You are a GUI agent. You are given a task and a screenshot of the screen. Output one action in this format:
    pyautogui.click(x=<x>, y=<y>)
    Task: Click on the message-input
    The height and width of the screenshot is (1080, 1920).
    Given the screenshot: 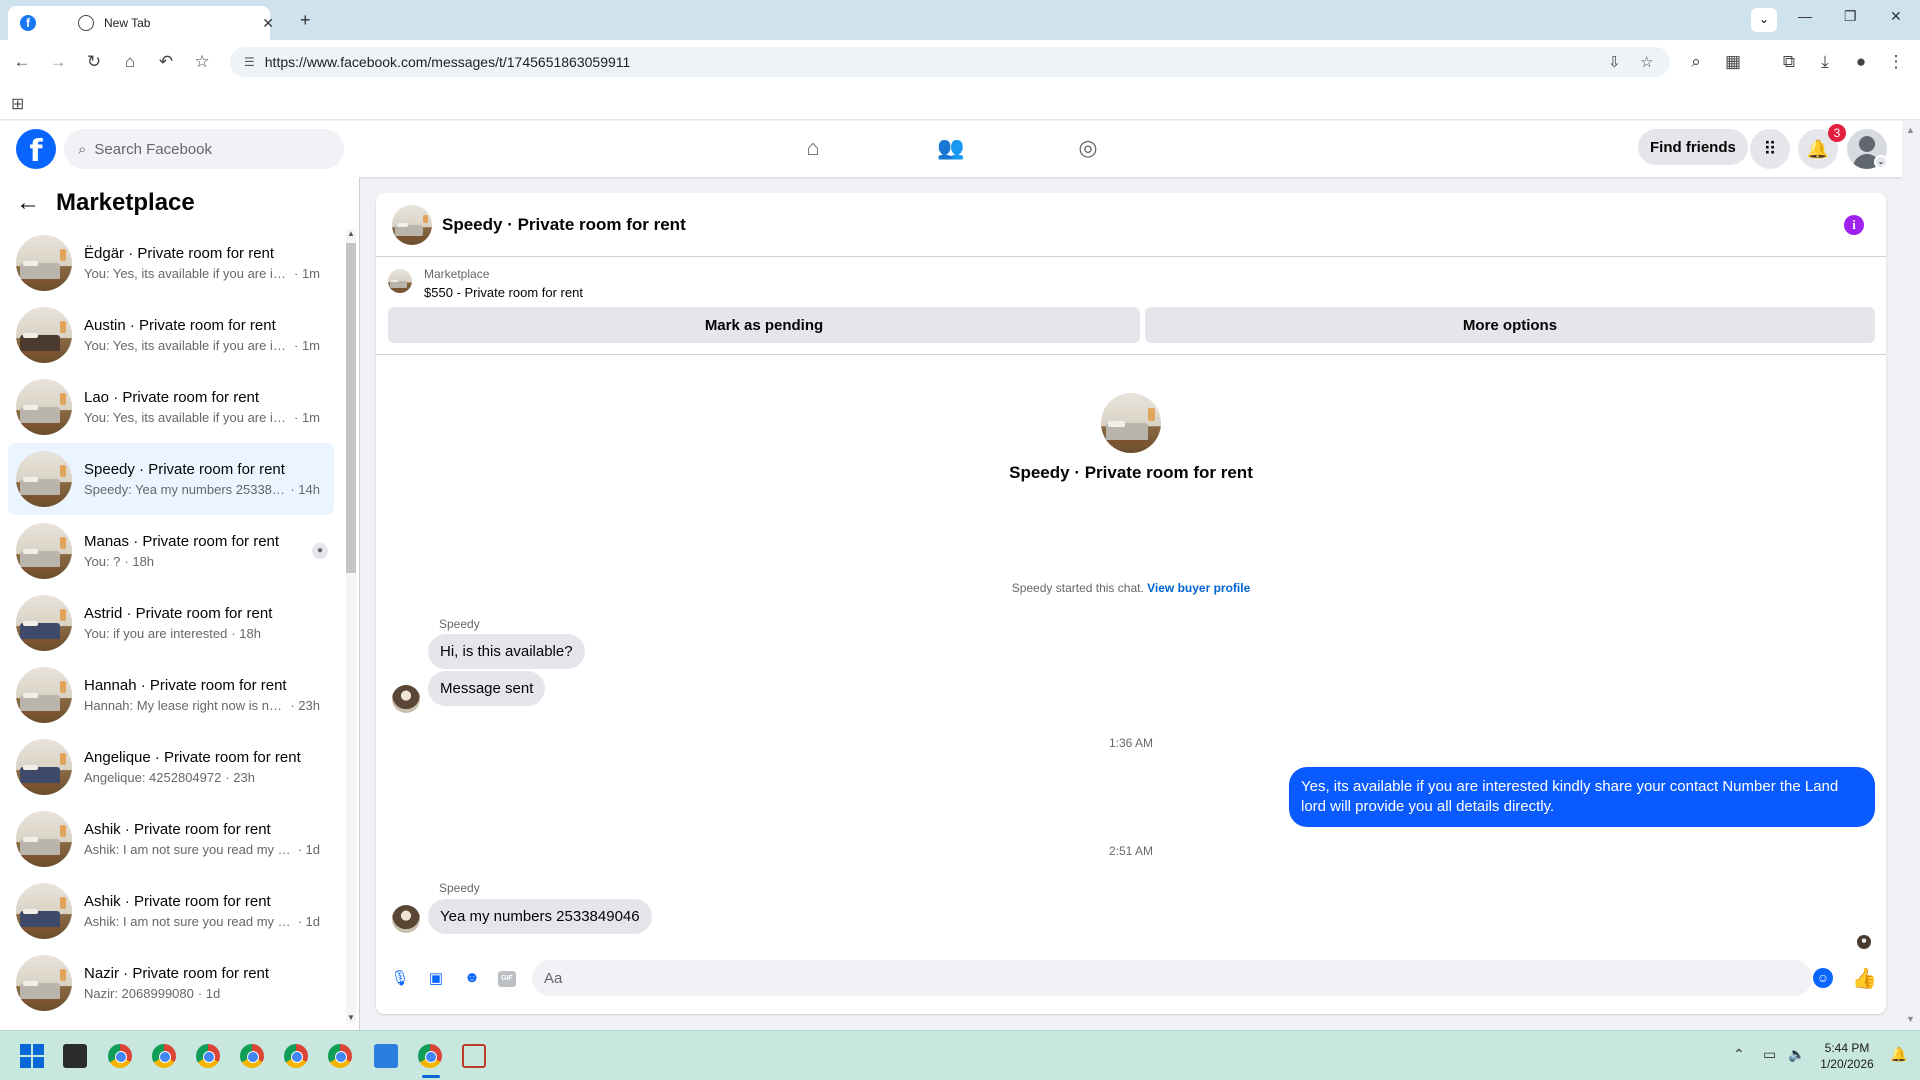 What is the action you would take?
    pyautogui.click(x=1172, y=978)
    